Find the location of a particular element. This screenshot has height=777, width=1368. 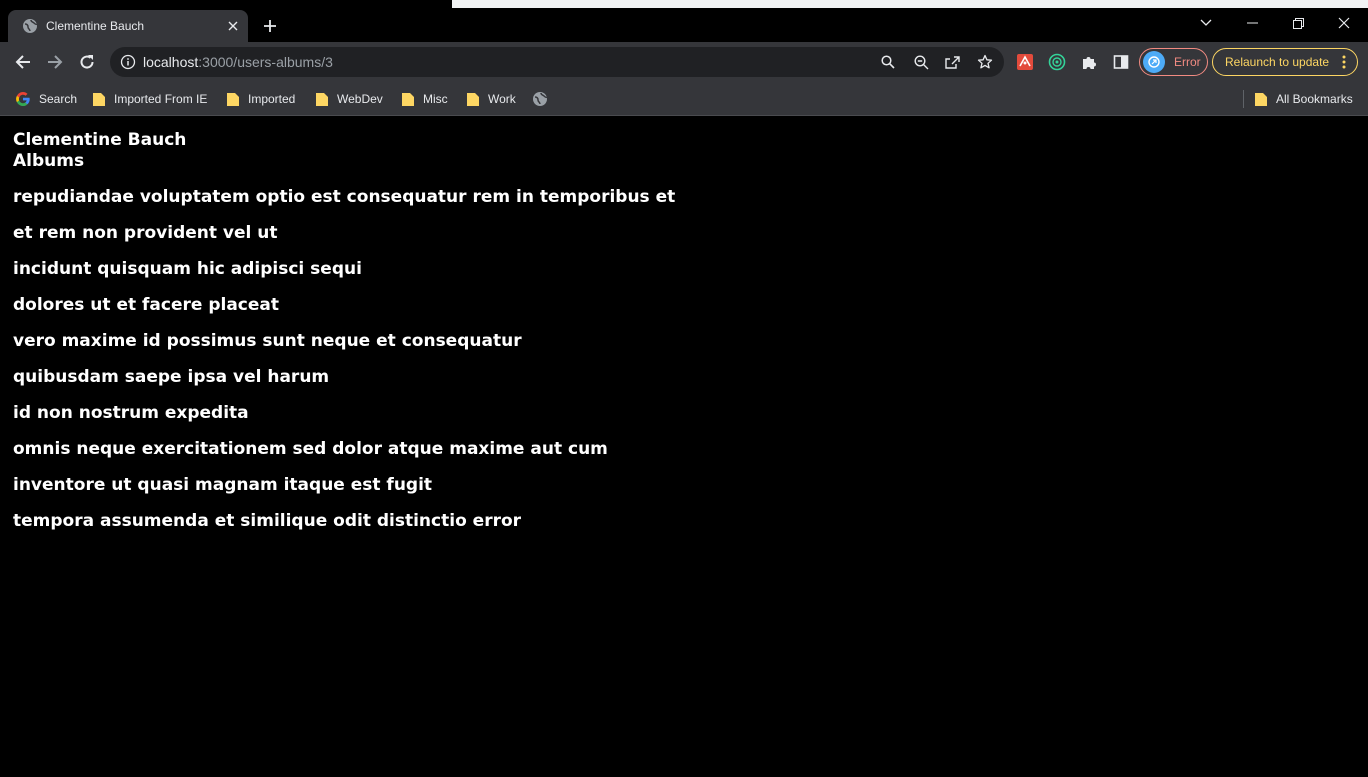

avatar is located at coordinates (1154, 62).